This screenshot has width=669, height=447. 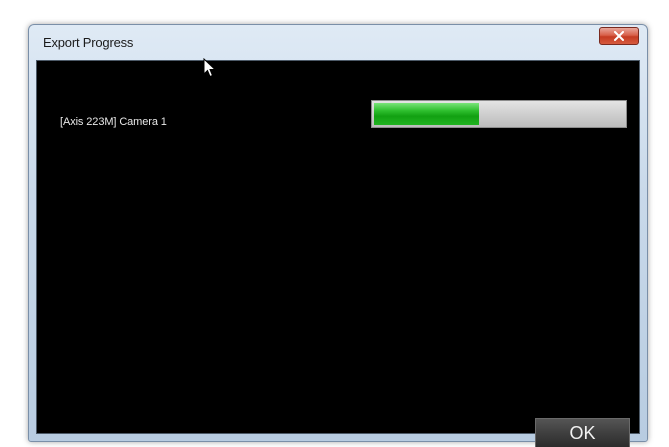 I want to click on close-button, so click(x=619, y=36).